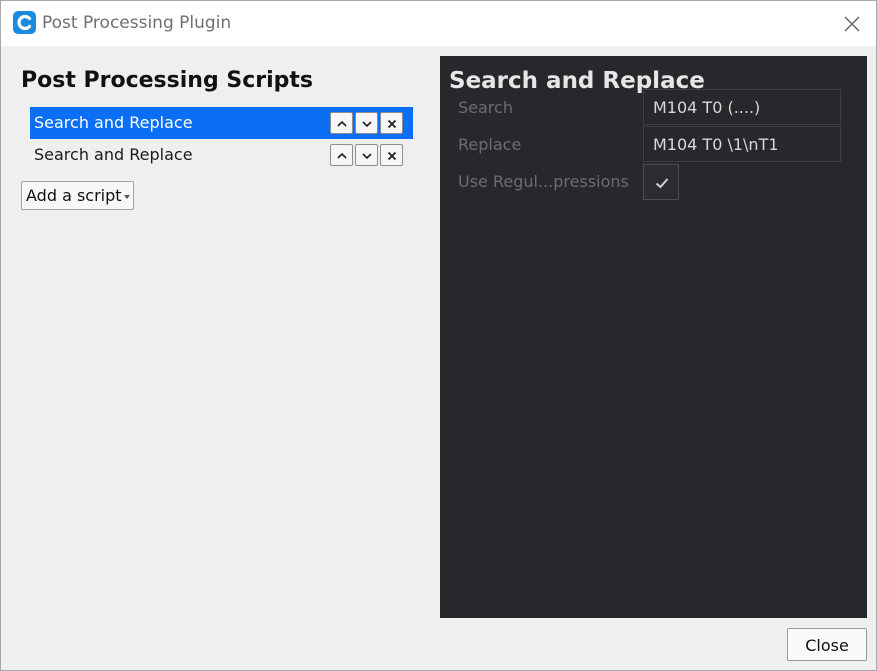  I want to click on title-bar: Post Processing Plugin, so click(438, 23).